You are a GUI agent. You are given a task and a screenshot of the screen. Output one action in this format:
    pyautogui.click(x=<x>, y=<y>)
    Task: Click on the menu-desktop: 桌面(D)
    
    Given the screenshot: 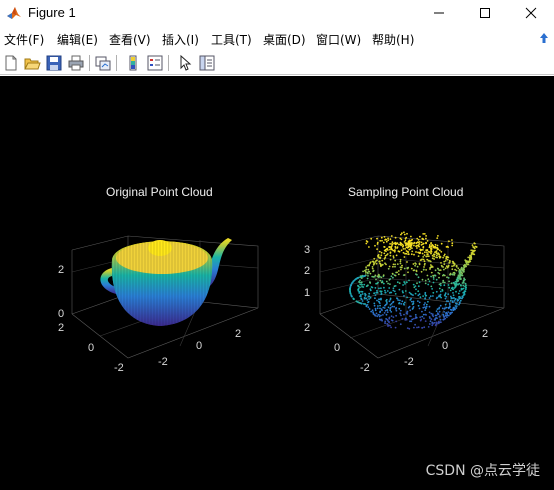 What is the action you would take?
    pyautogui.click(x=284, y=39)
    